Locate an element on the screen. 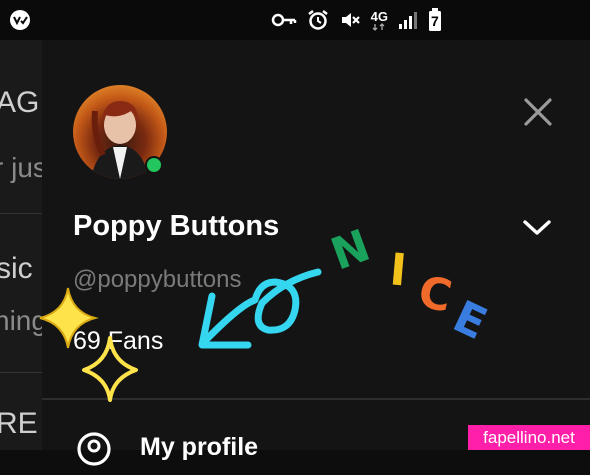 Image resolution: width=590 pixels, height=475 pixels. background-list: AG r jus sic ning RE is located at coordinates (21, 245).